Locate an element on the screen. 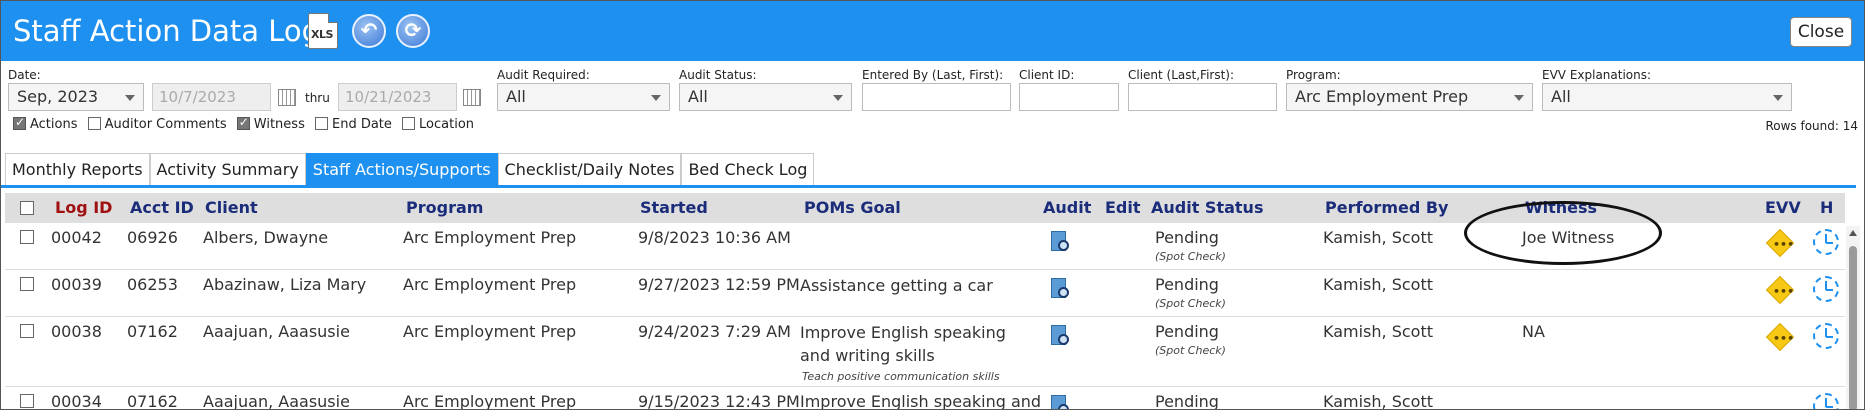 The image size is (1865, 410). auditor-comments-checkbox: Auditor Comments is located at coordinates (157, 124).